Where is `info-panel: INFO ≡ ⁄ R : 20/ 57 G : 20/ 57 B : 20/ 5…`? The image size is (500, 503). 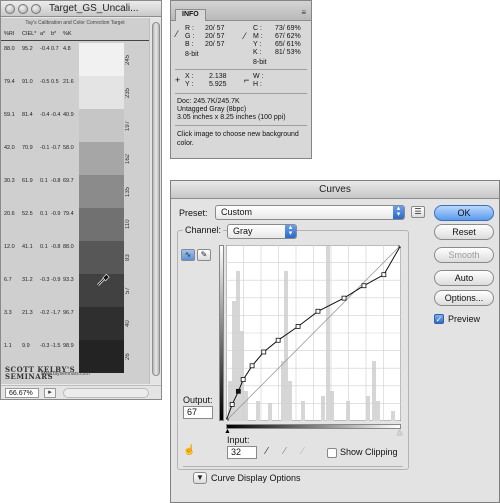 info-panel: INFO ≡ ⁄ R : 20/ 57 G : 20/ 57 B : 20/ 5… is located at coordinates (241, 79).